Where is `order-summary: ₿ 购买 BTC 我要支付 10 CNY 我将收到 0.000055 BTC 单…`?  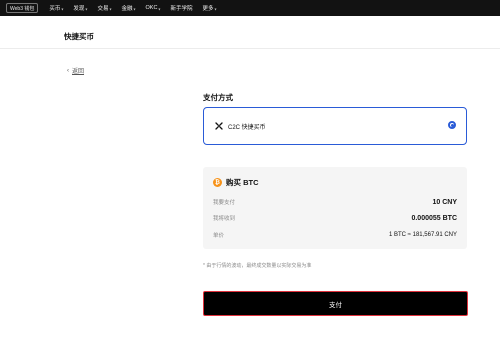
order-summary: ₿ 购买 BTC 我要支付 10 CNY 我将收到 0.000055 BTC 单… is located at coordinates (335, 208).